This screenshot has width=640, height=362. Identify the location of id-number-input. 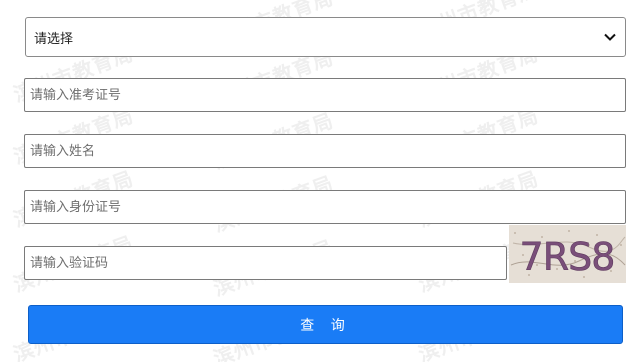
(325, 207).